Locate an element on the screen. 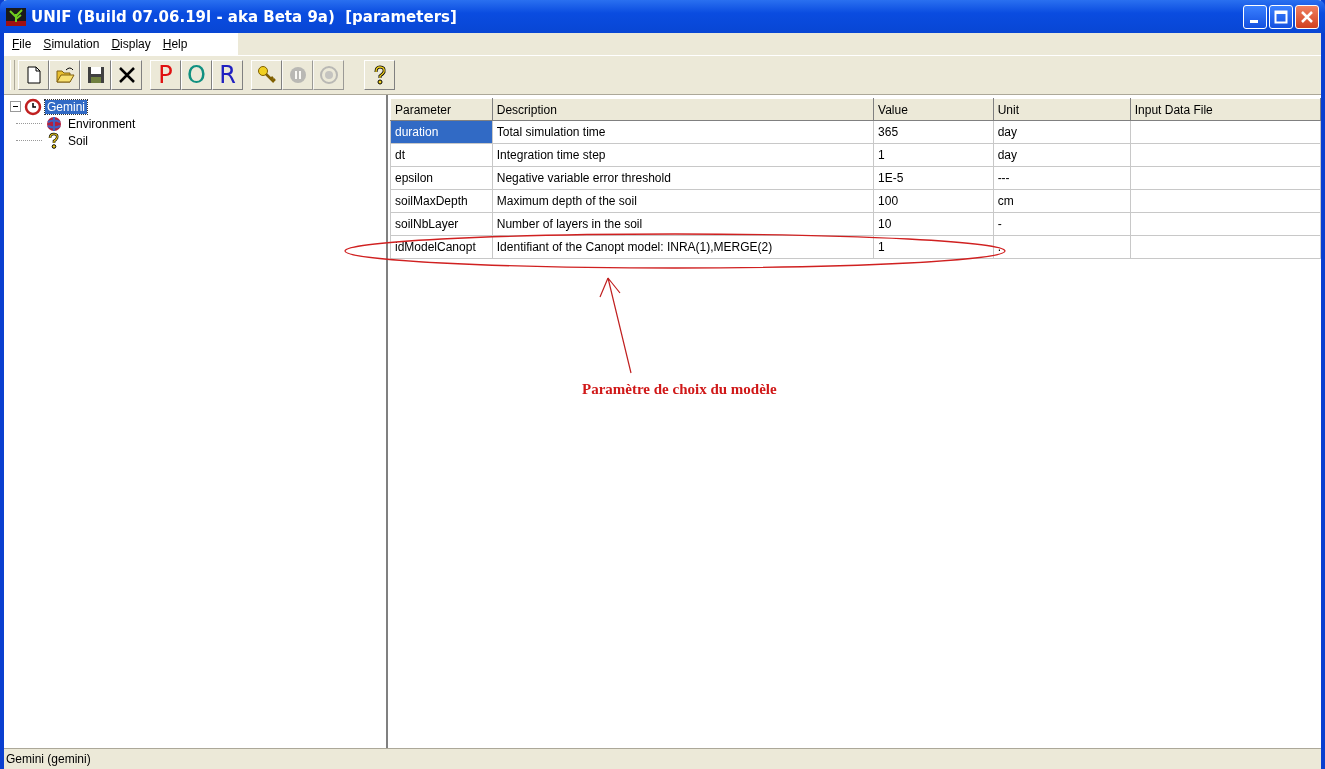  table-cell: soilMaxDepth is located at coordinates (441, 201).